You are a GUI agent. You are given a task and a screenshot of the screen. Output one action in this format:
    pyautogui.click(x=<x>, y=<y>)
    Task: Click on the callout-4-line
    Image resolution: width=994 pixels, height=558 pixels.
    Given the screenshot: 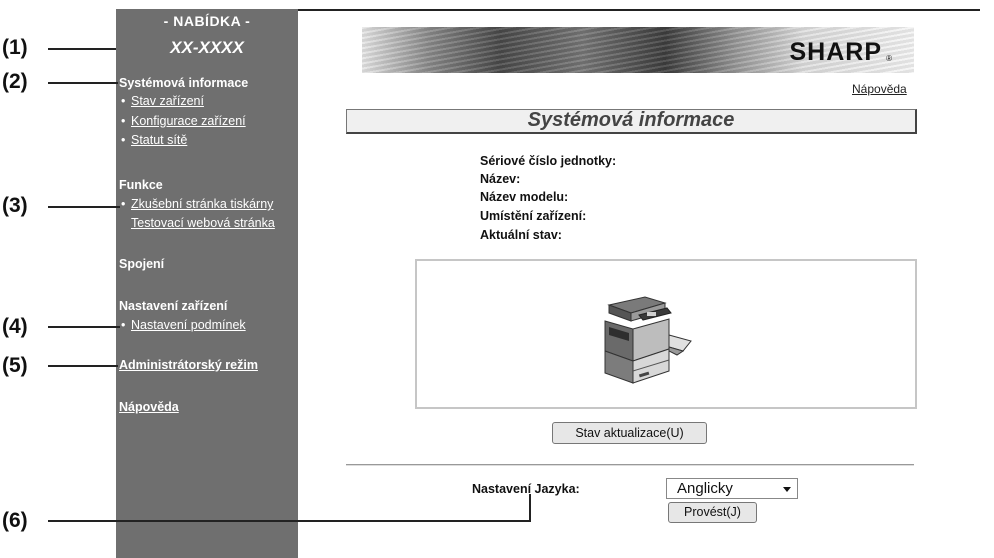 What is the action you would take?
    pyautogui.click(x=84, y=327)
    